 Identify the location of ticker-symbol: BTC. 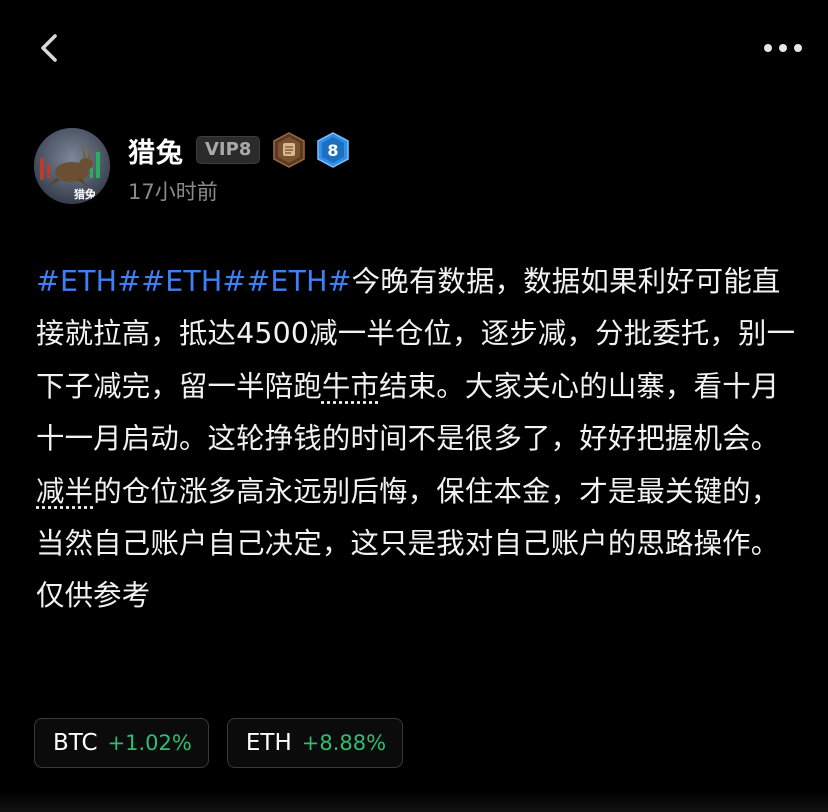
(75, 743).